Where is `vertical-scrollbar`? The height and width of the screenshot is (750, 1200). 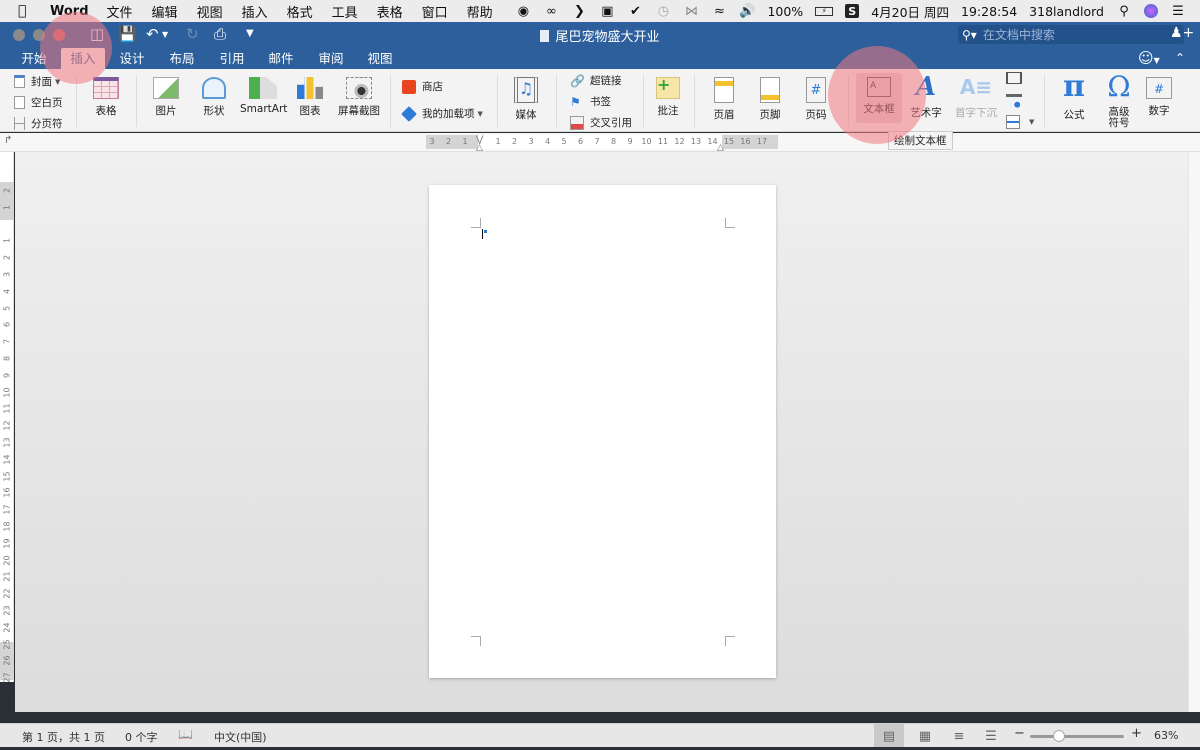
vertical-scrollbar is located at coordinates (1194, 432).